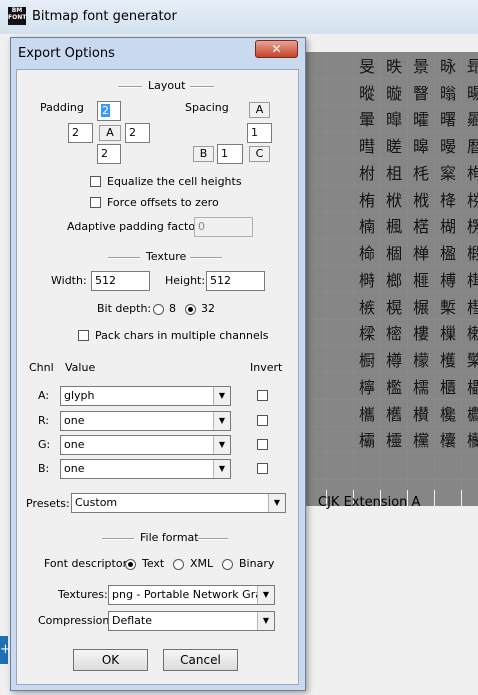  I want to click on glyph-cell: 欍, so click(394, 412).